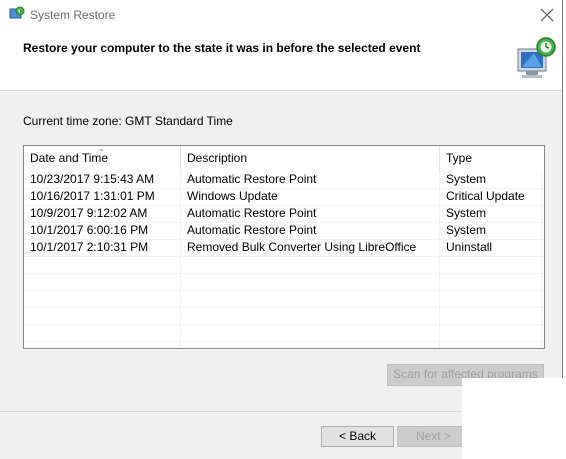 The width and height of the screenshot is (566, 459). What do you see at coordinates (102, 158) in the screenshot?
I see `column-header-date: Date and Time ⌄` at bounding box center [102, 158].